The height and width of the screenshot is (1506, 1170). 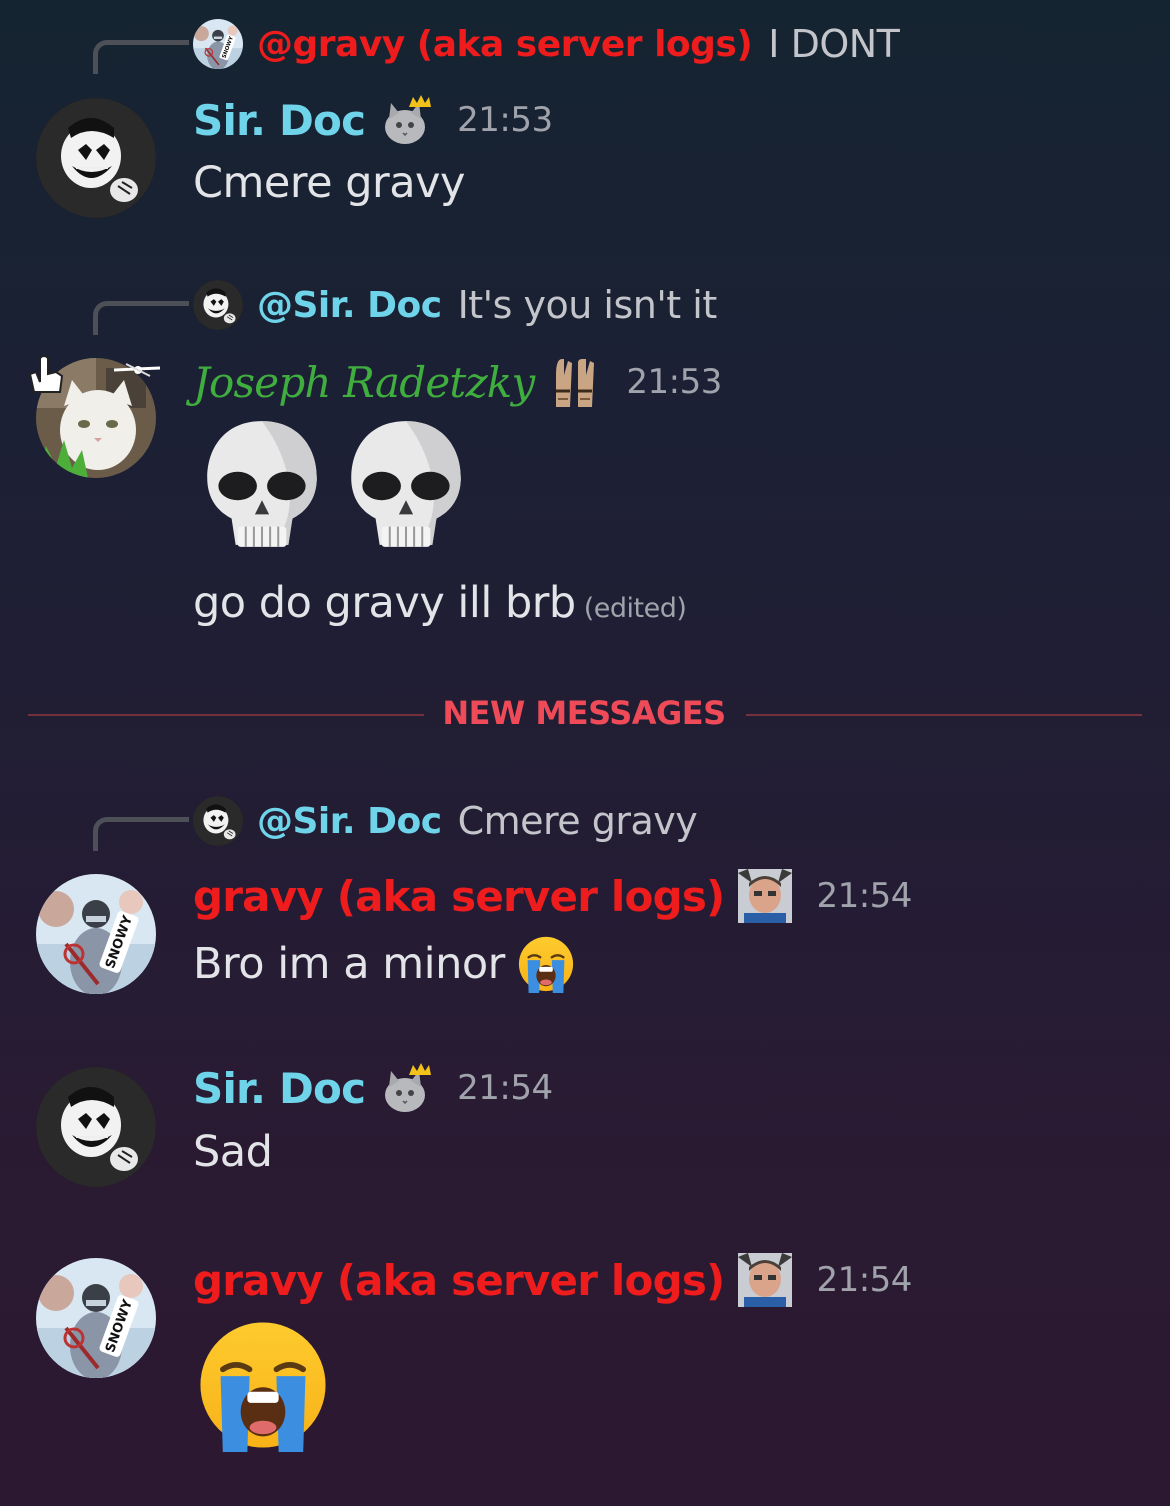 What do you see at coordinates (48, 374) in the screenshot?
I see `pointing-hand-icon` at bounding box center [48, 374].